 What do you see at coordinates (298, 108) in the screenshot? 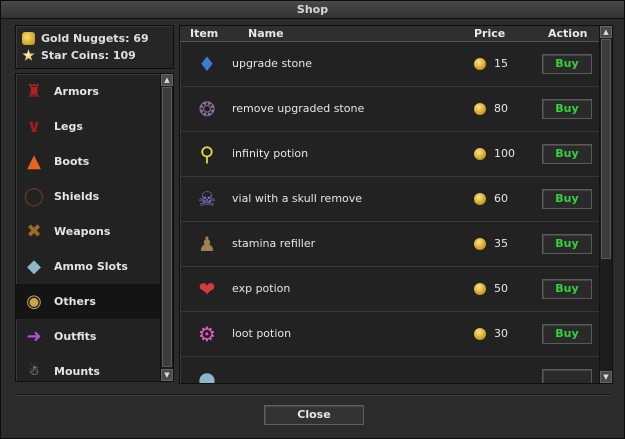
I see `item-name: remove upgraded stone` at bounding box center [298, 108].